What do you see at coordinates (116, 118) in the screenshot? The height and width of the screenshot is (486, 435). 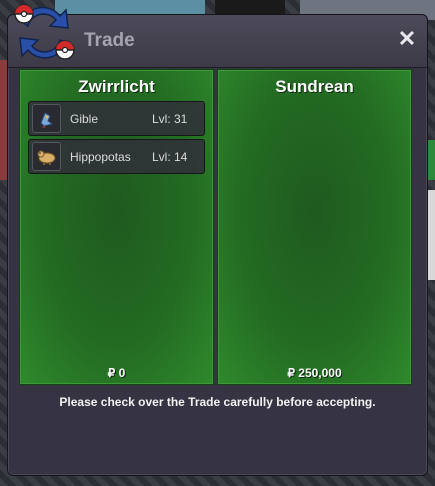 I see `offer-item-gible: Gible Lvl: 31` at bounding box center [116, 118].